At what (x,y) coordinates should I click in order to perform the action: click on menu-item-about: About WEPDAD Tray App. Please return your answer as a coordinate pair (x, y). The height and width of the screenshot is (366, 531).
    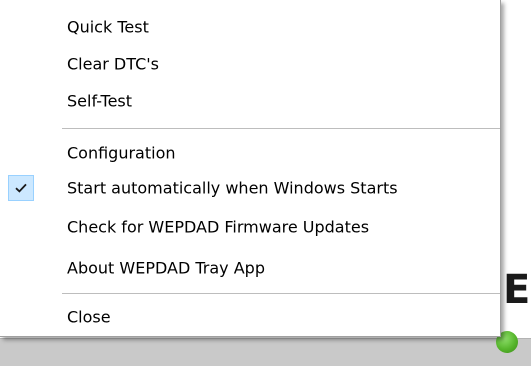
    Looking at the image, I should click on (250, 268).